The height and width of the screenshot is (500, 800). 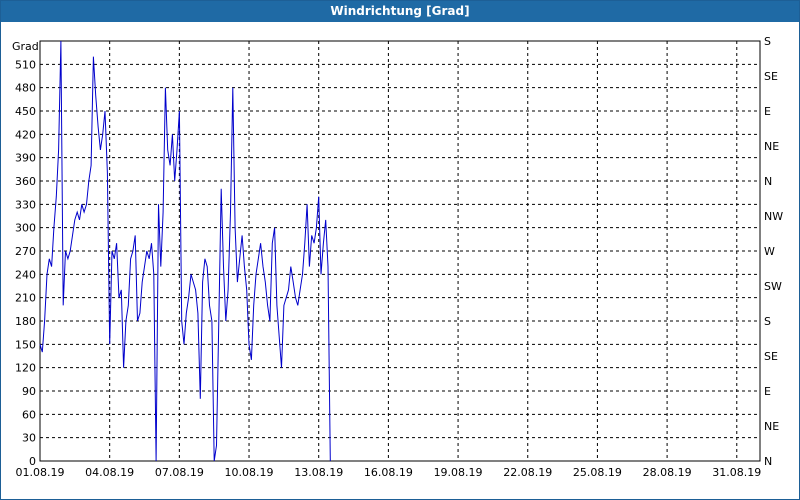 I want to click on x-tick-label: 13.08.19, so click(x=318, y=472).